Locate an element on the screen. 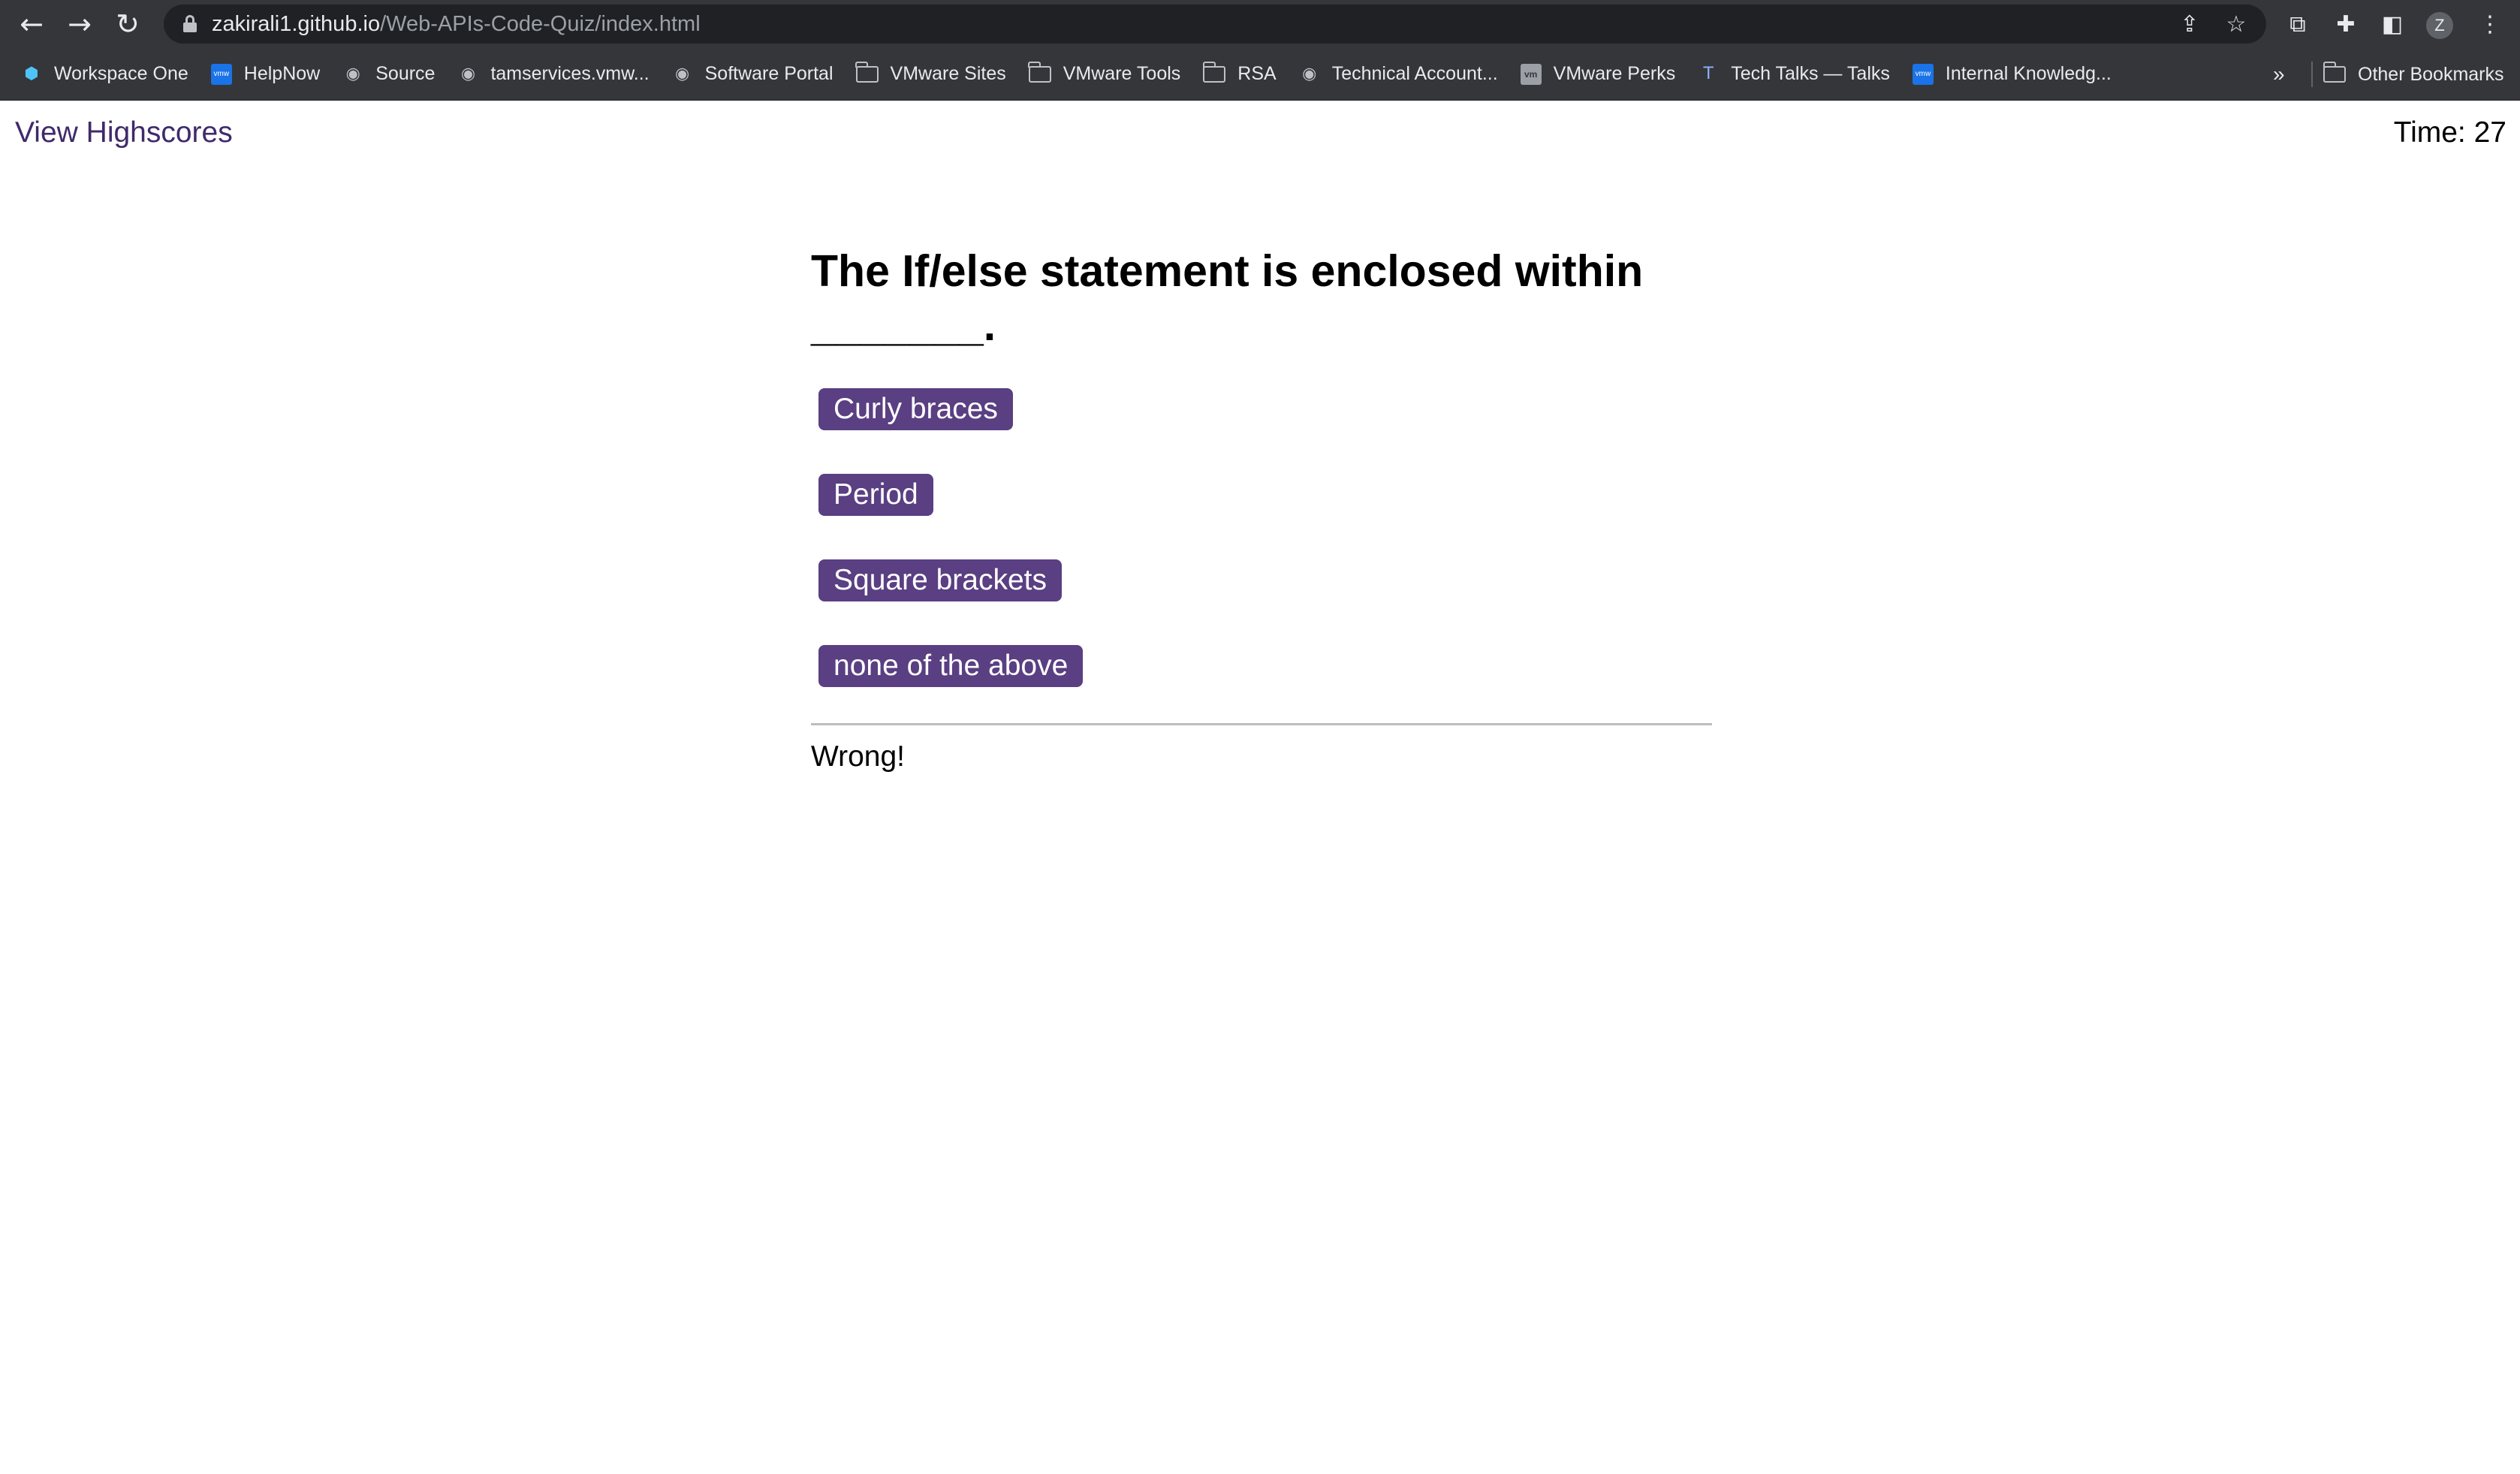 This screenshot has width=2520, height=1474. bookmark-label: Source is located at coordinates (405, 73).